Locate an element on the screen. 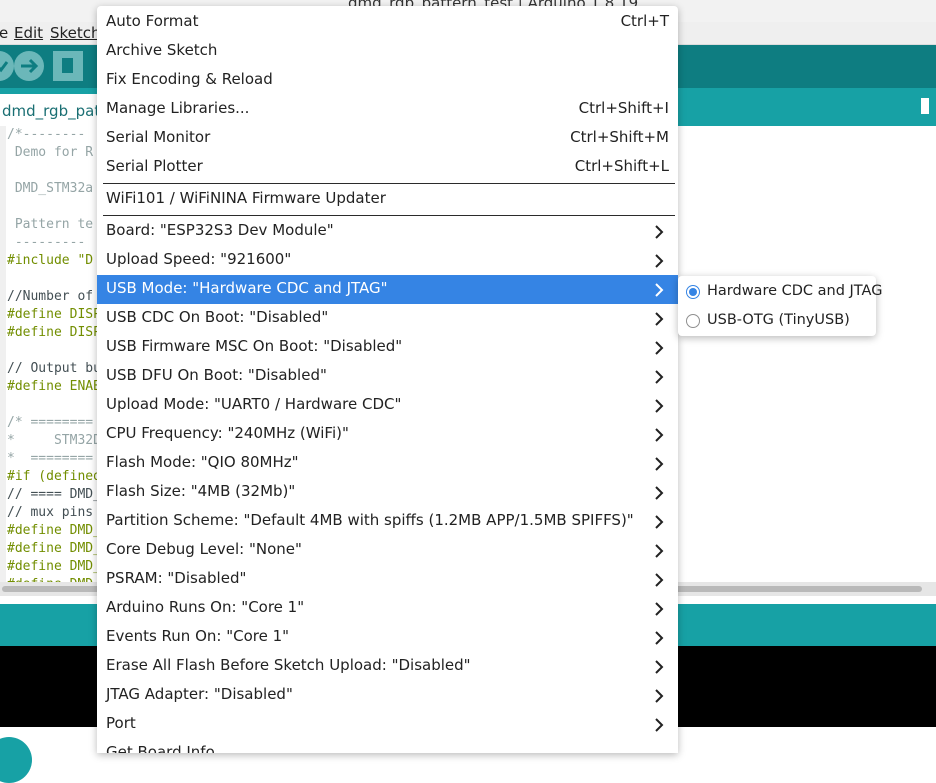  menu-item-port: Port is located at coordinates (387, 724).